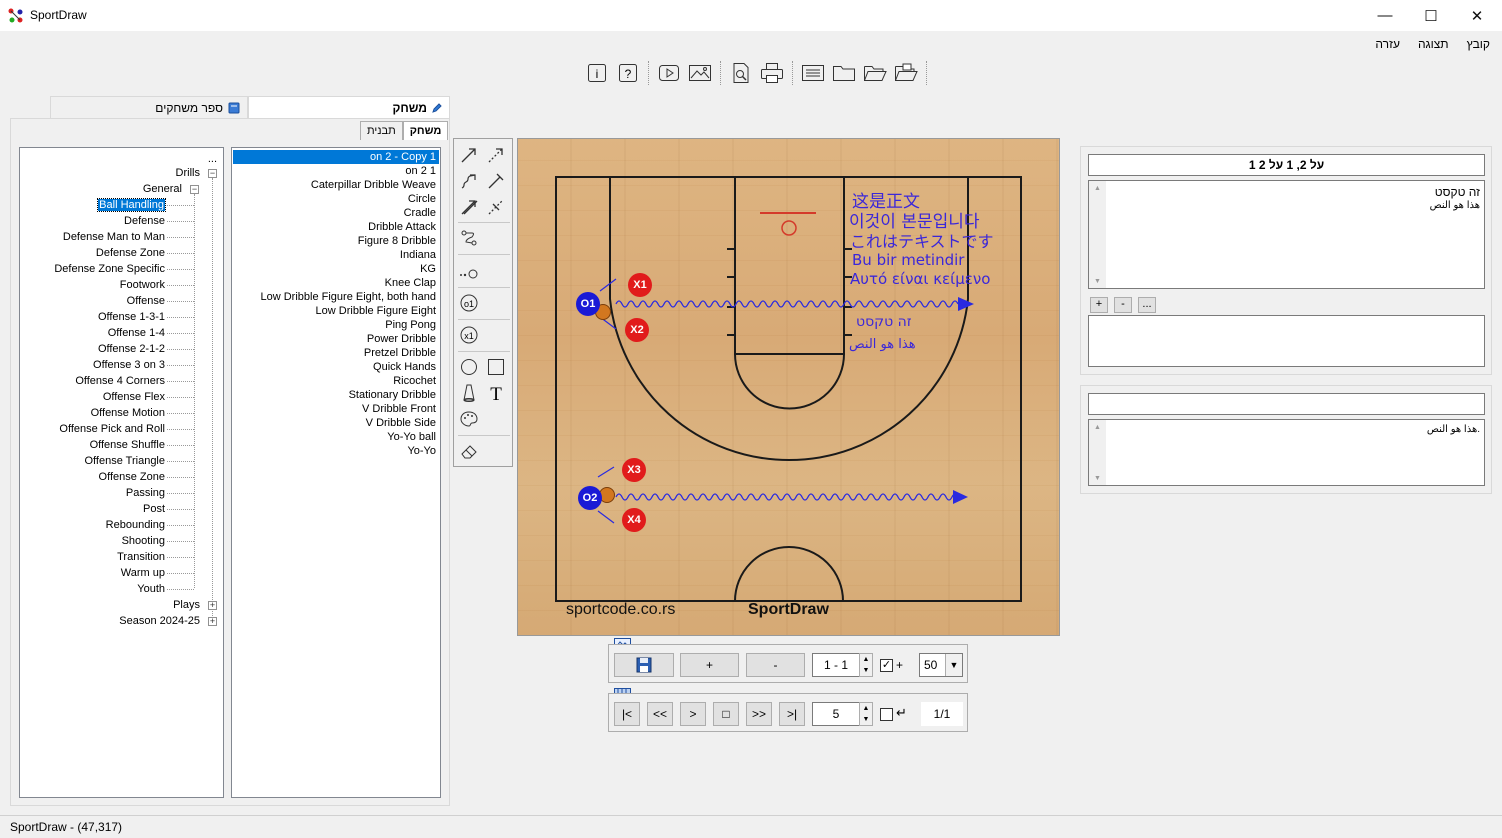 The width and height of the screenshot is (1502, 838). What do you see at coordinates (425, 130) in the screenshot?
I see `tab-game-sub: משחק` at bounding box center [425, 130].